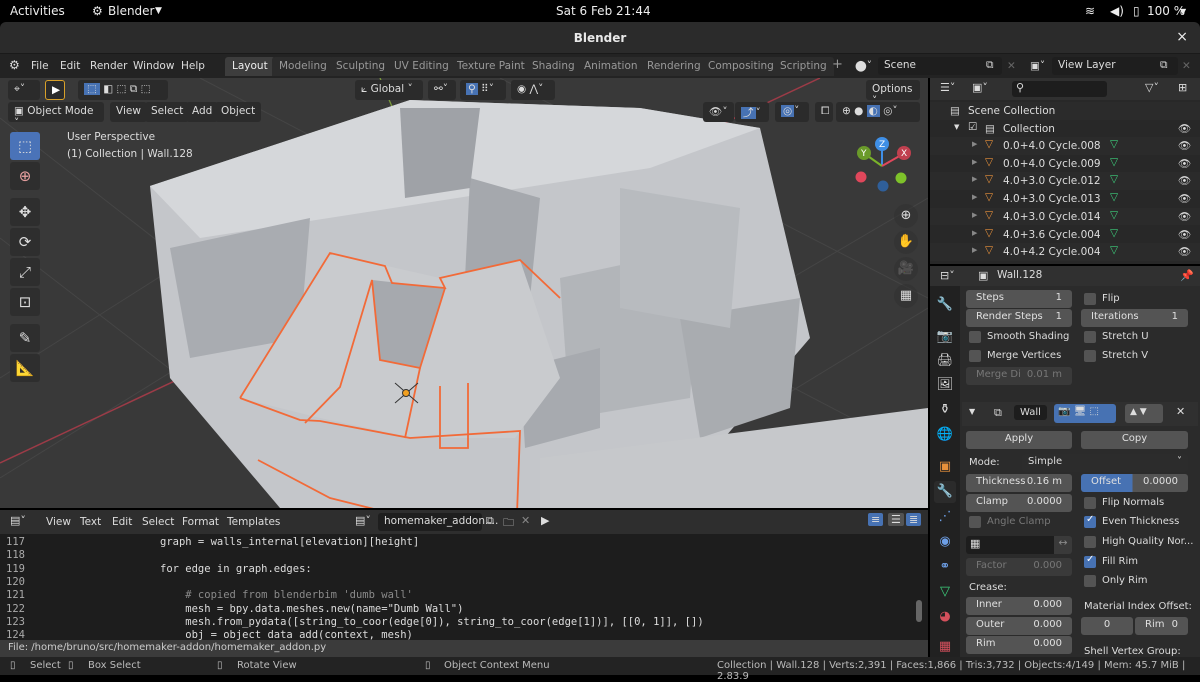 This screenshot has width=1200, height=682. Describe the element at coordinates (525, 520) in the screenshot. I see `unlink-text-icon: ✕` at that location.